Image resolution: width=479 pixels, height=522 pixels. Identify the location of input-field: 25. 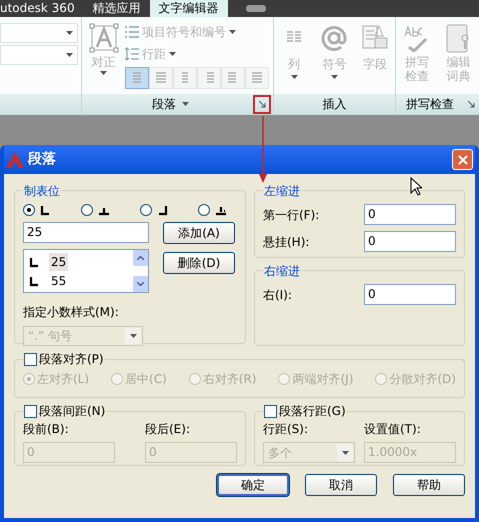
(86, 232).